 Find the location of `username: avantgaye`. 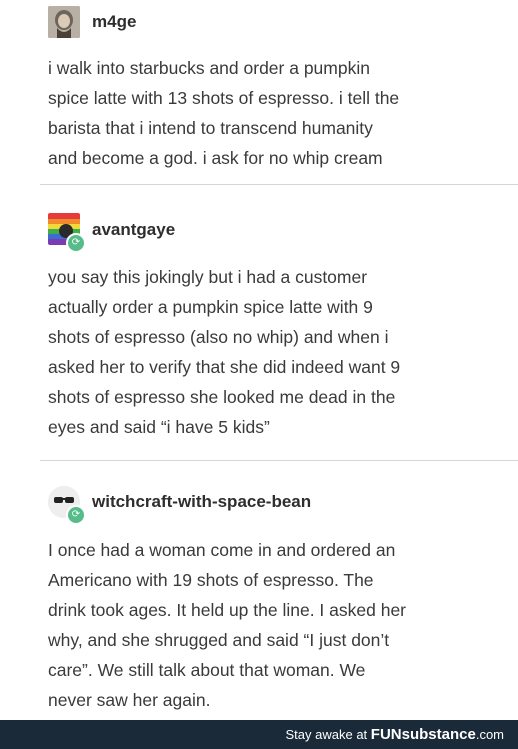

username: avantgaye is located at coordinates (133, 230).